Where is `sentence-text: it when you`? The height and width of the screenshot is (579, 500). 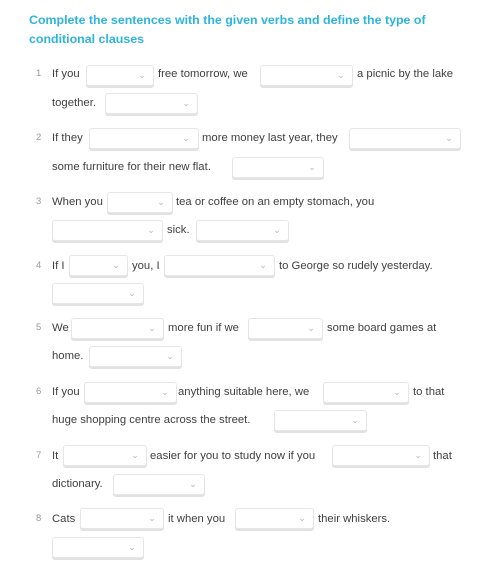 sentence-text: it when you is located at coordinates (197, 519).